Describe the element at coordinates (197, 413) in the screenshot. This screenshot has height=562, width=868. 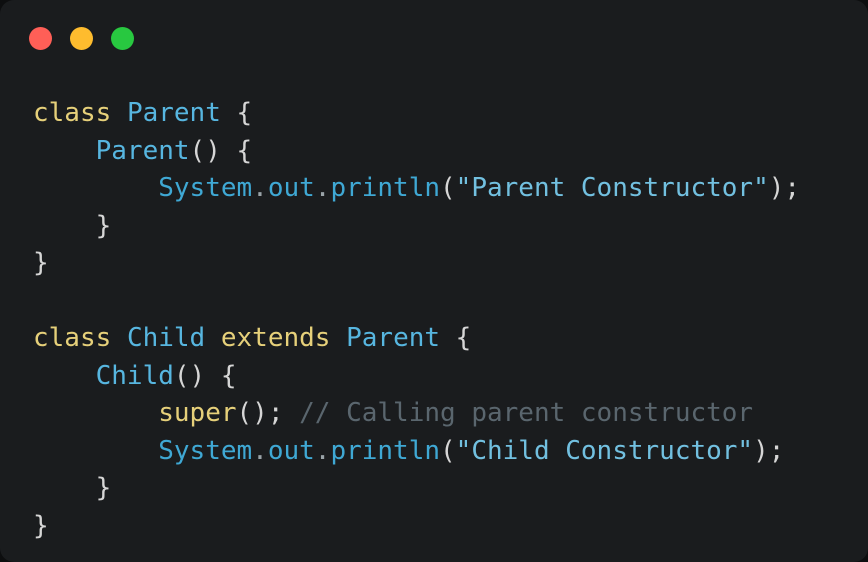
I see `code-token-keyword: super` at that location.